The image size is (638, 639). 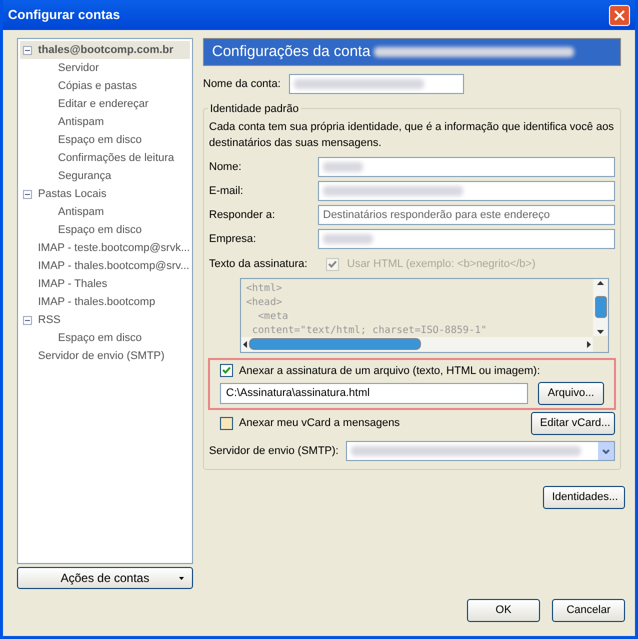 What do you see at coordinates (600, 332) in the screenshot?
I see `arrow-down-icon` at bounding box center [600, 332].